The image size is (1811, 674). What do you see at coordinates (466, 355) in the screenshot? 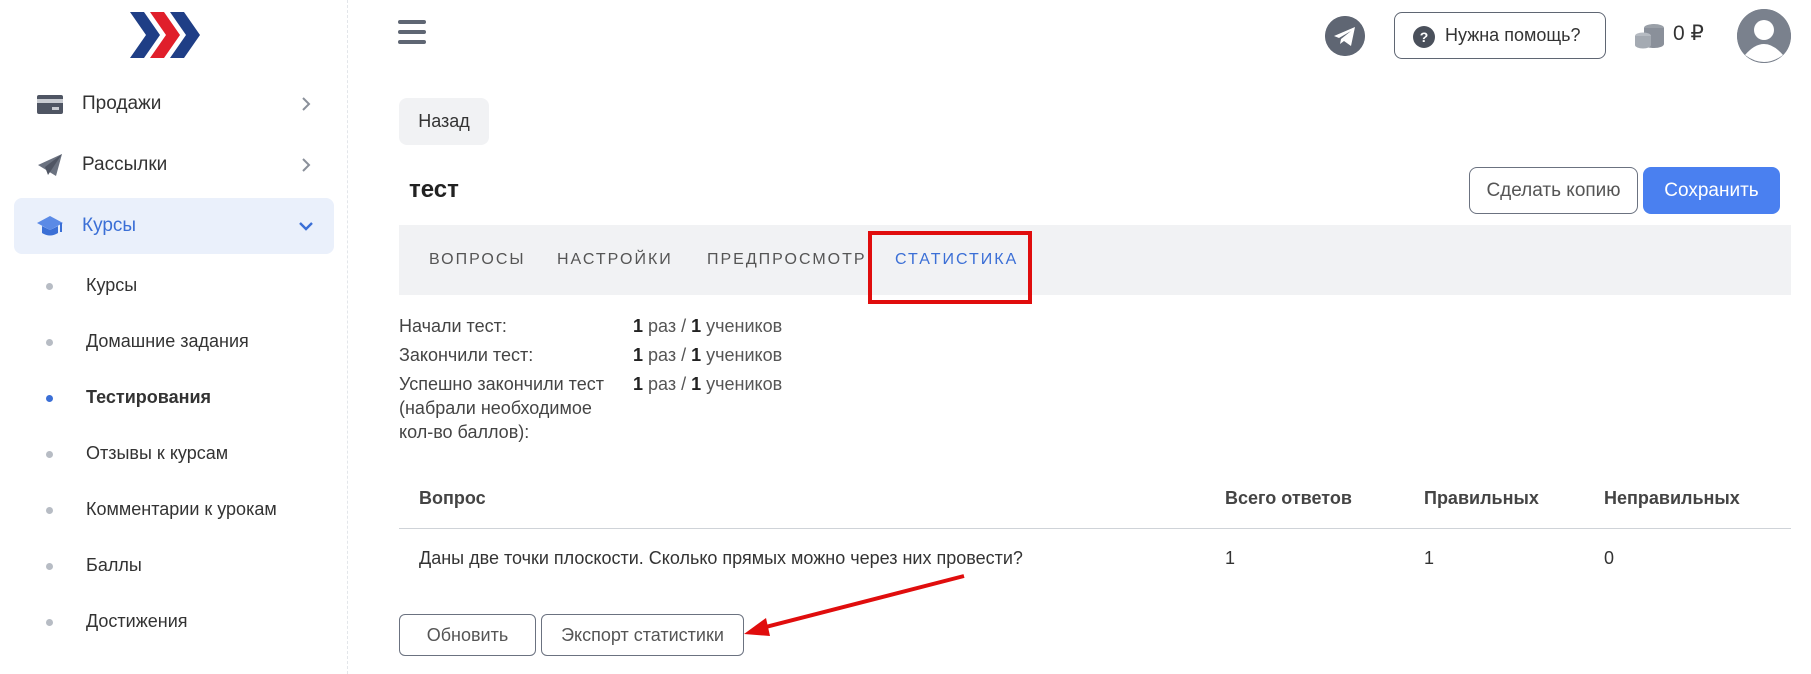
I see `stat-finished-label: Закончили тест:` at bounding box center [466, 355].